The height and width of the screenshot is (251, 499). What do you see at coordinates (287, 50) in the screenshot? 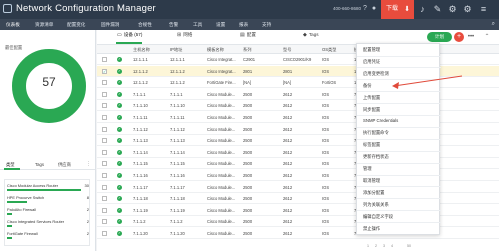
I see `column-header-model: 型号` at bounding box center [287, 50].